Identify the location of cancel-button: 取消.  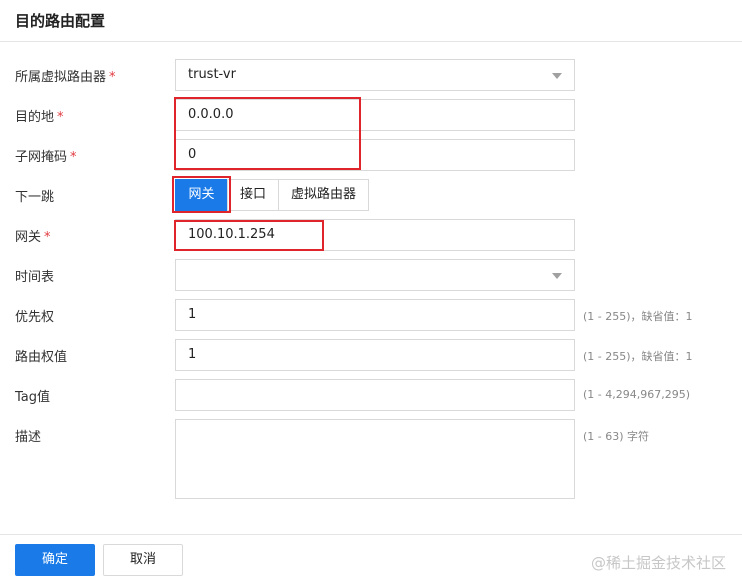
(143, 560).